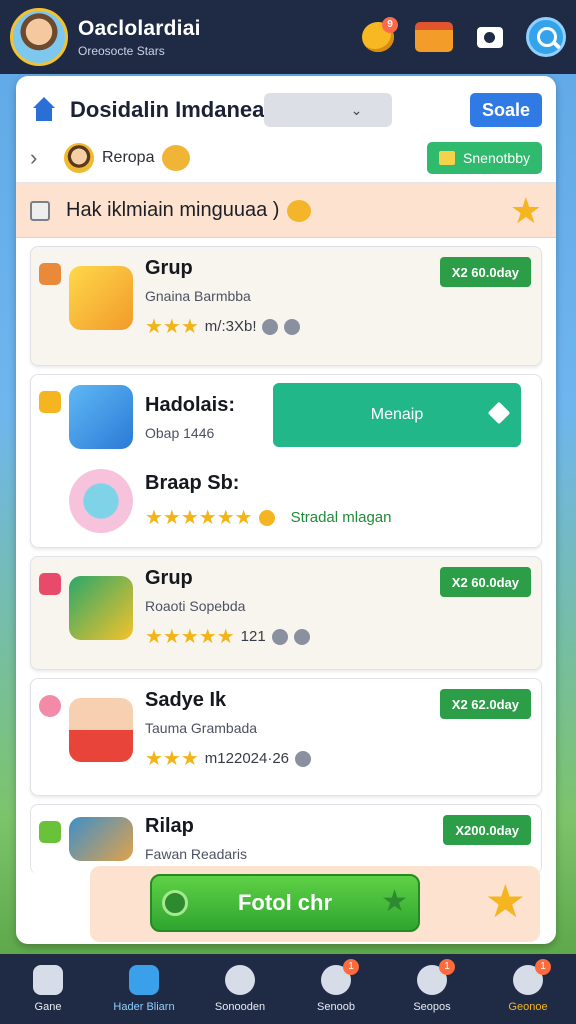 The width and height of the screenshot is (576, 1024). What do you see at coordinates (50, 584) in the screenshot?
I see `gift-badge-icon` at bounding box center [50, 584].